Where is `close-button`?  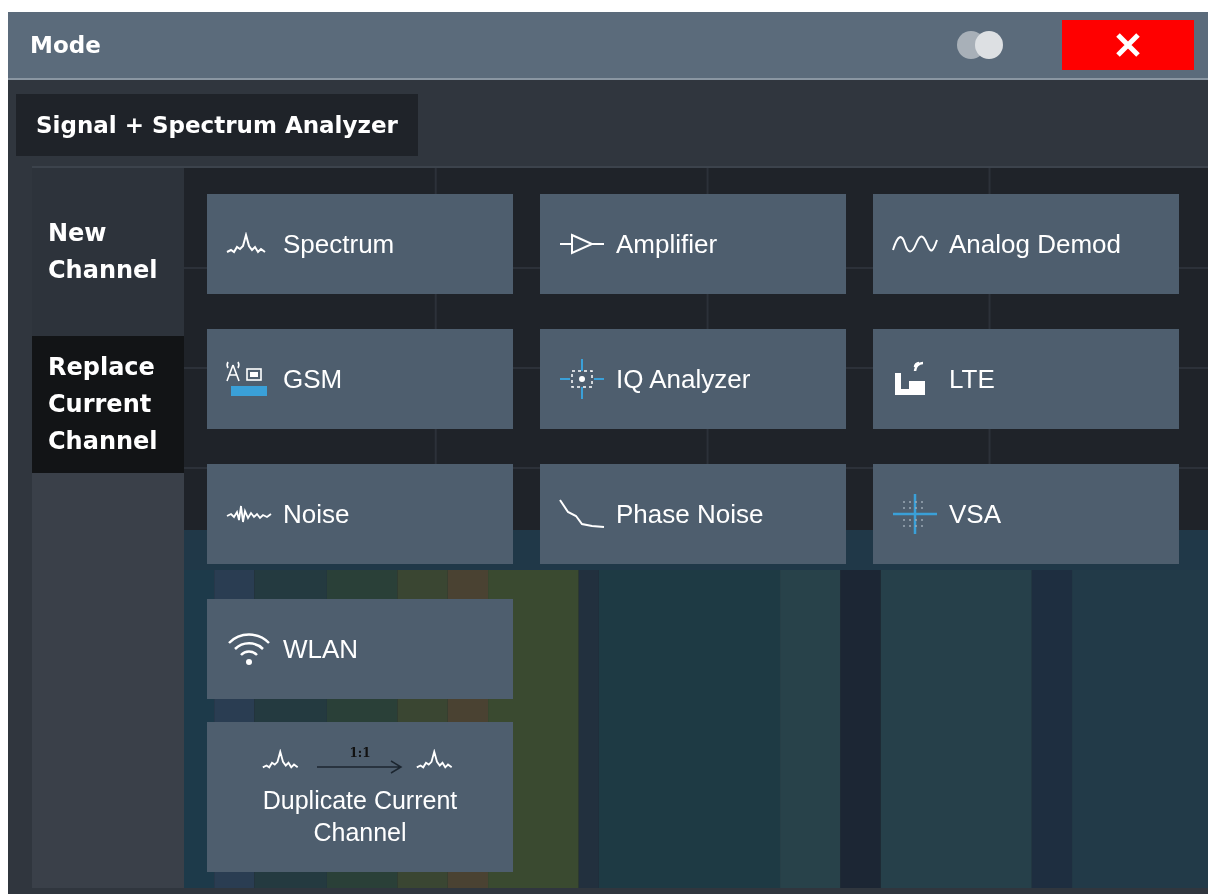 close-button is located at coordinates (1128, 45).